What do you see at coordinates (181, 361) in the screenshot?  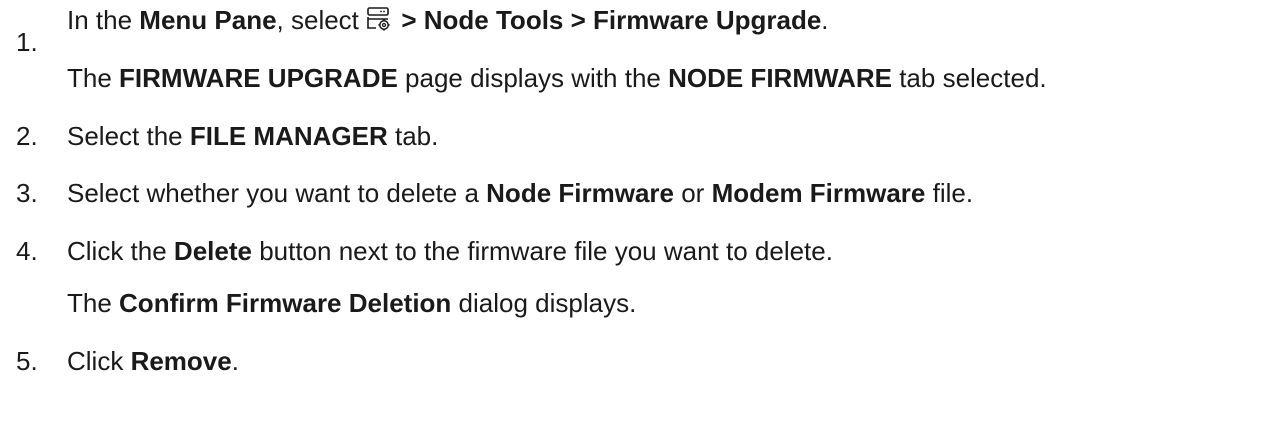 I see `remove-button-label: Remove` at bounding box center [181, 361].